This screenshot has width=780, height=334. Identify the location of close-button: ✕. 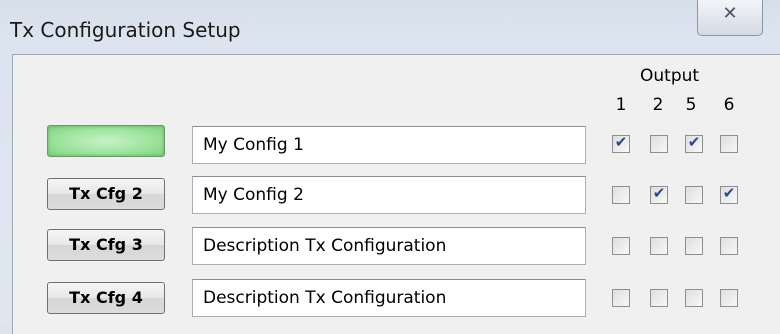
(730, 18).